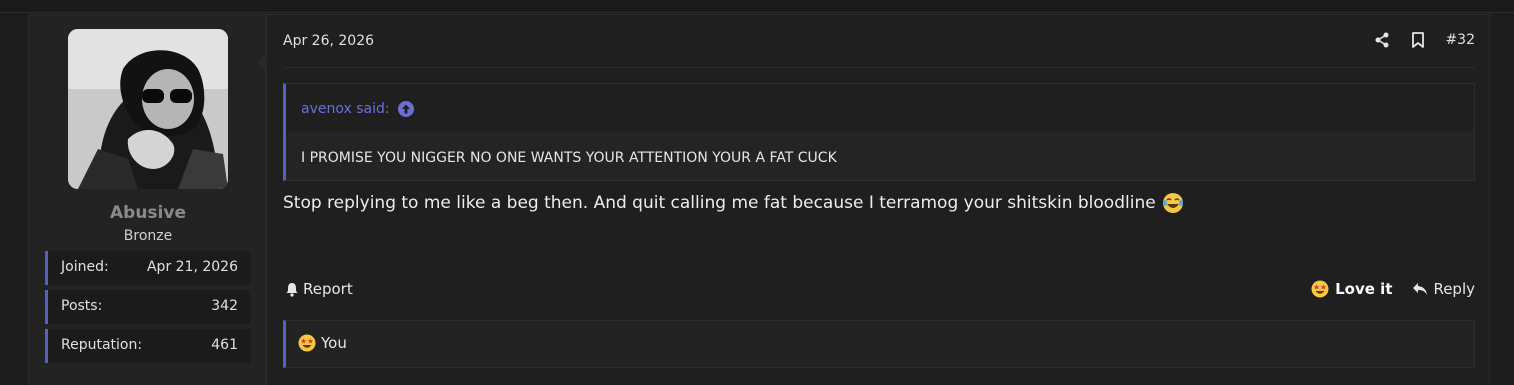  I want to click on stat-posts: Posts: 342, so click(147, 307).